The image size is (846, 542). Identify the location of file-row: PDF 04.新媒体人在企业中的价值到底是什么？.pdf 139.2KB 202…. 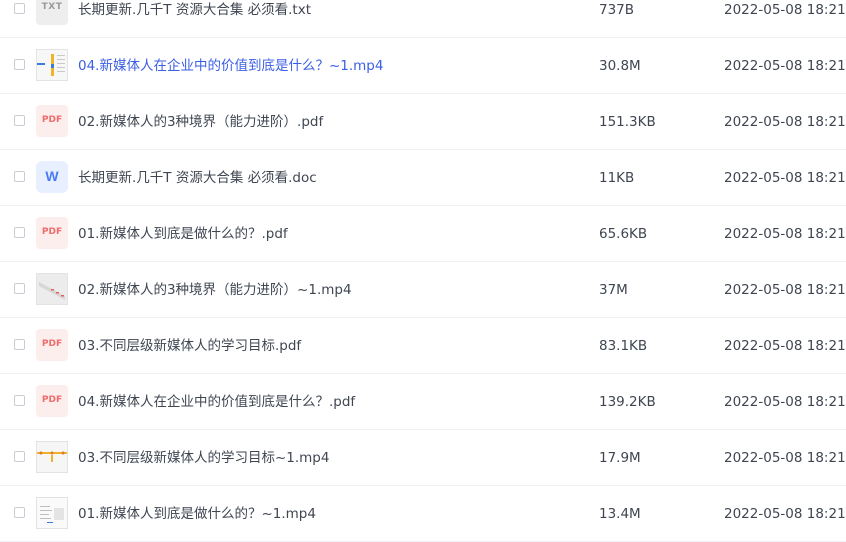
(423, 402).